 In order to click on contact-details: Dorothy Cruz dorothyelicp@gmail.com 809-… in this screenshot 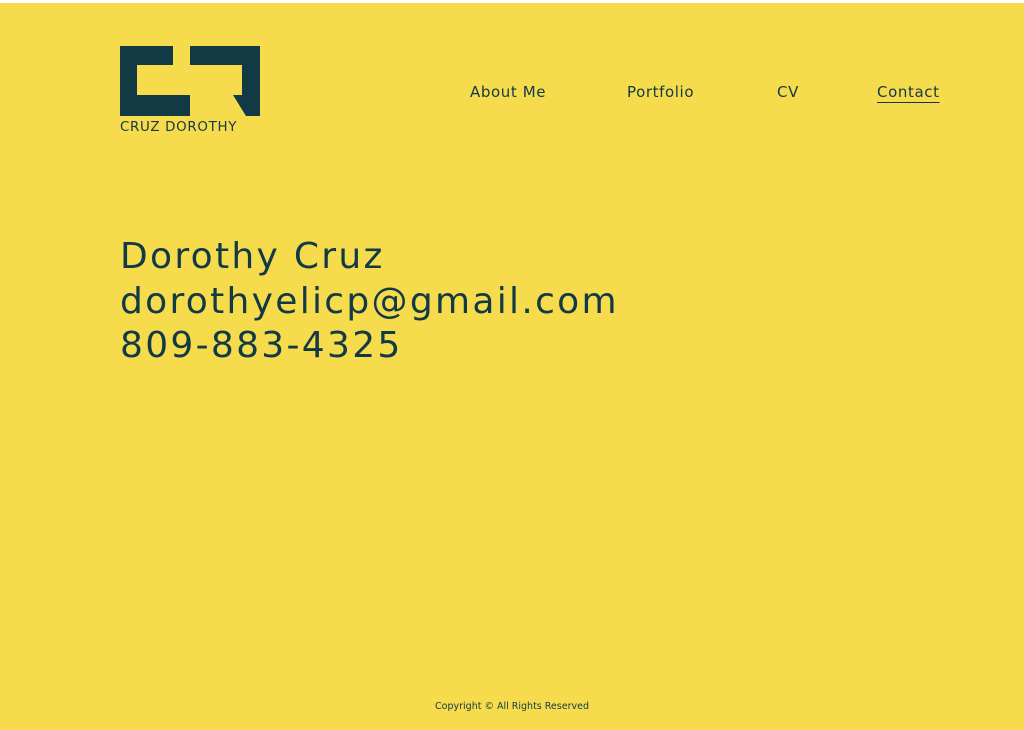, I will do `click(369, 302)`.